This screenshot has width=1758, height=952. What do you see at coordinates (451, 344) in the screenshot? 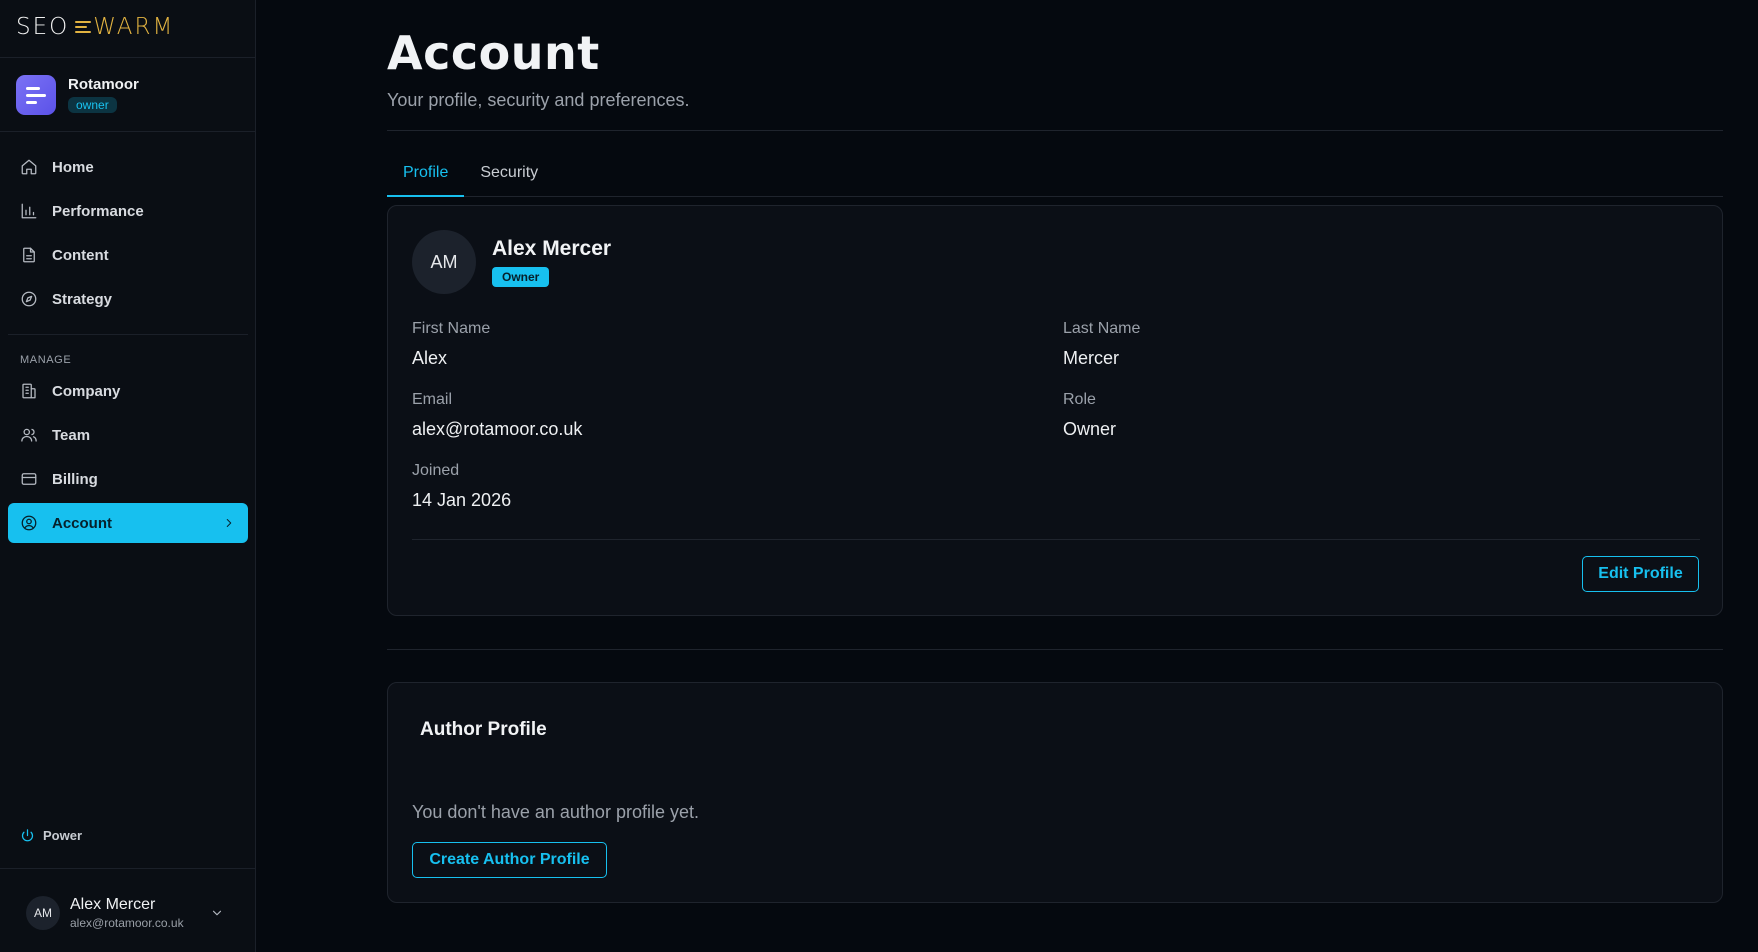
I see `field-first-name: First Name Alex` at bounding box center [451, 344].